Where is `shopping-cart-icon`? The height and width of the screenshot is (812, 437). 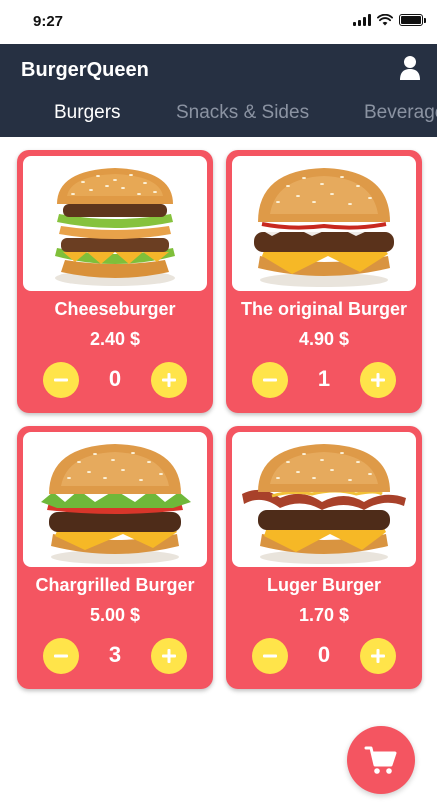
shopping-cart-icon is located at coordinates (380, 760).